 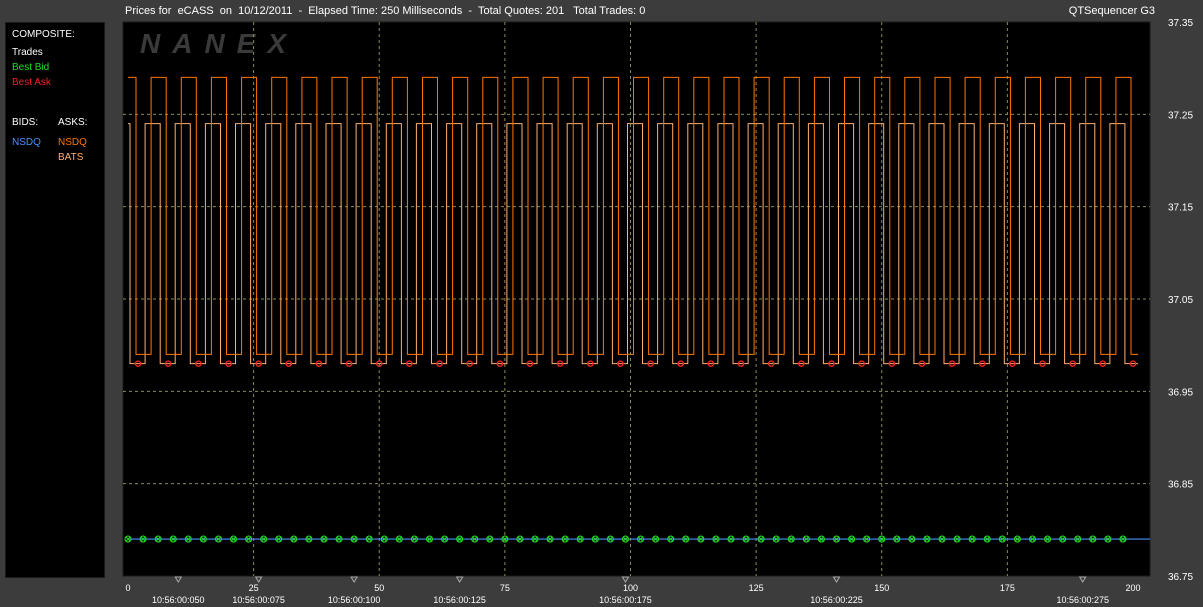 I want to click on time-tick-label: 10:56:00:225, so click(x=836, y=600).